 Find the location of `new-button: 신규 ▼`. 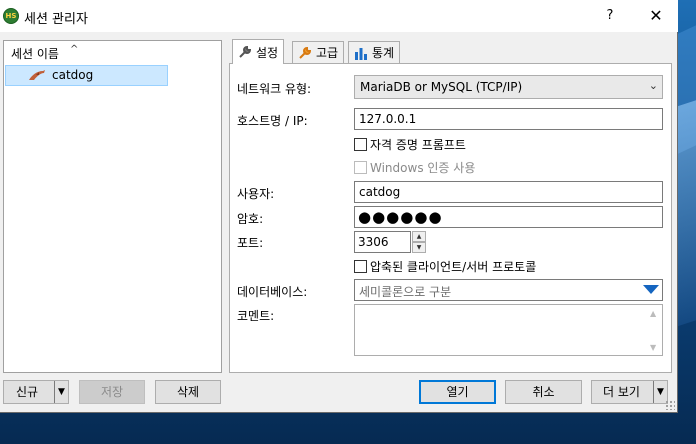

new-button: 신규 ▼ is located at coordinates (36, 392).